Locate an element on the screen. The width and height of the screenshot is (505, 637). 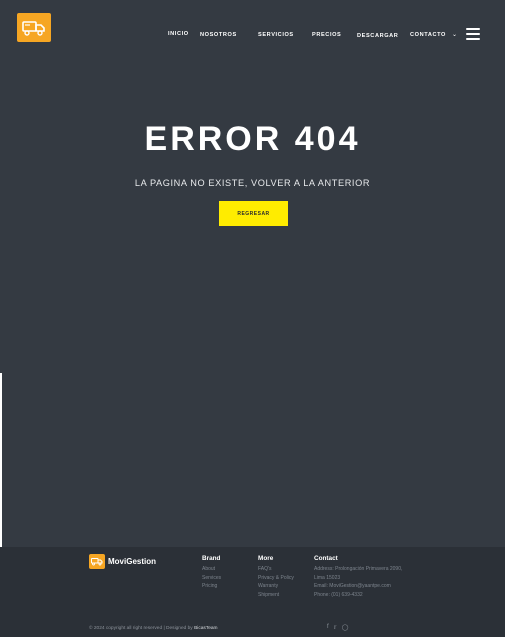
facebook-icon: f is located at coordinates (328, 627).